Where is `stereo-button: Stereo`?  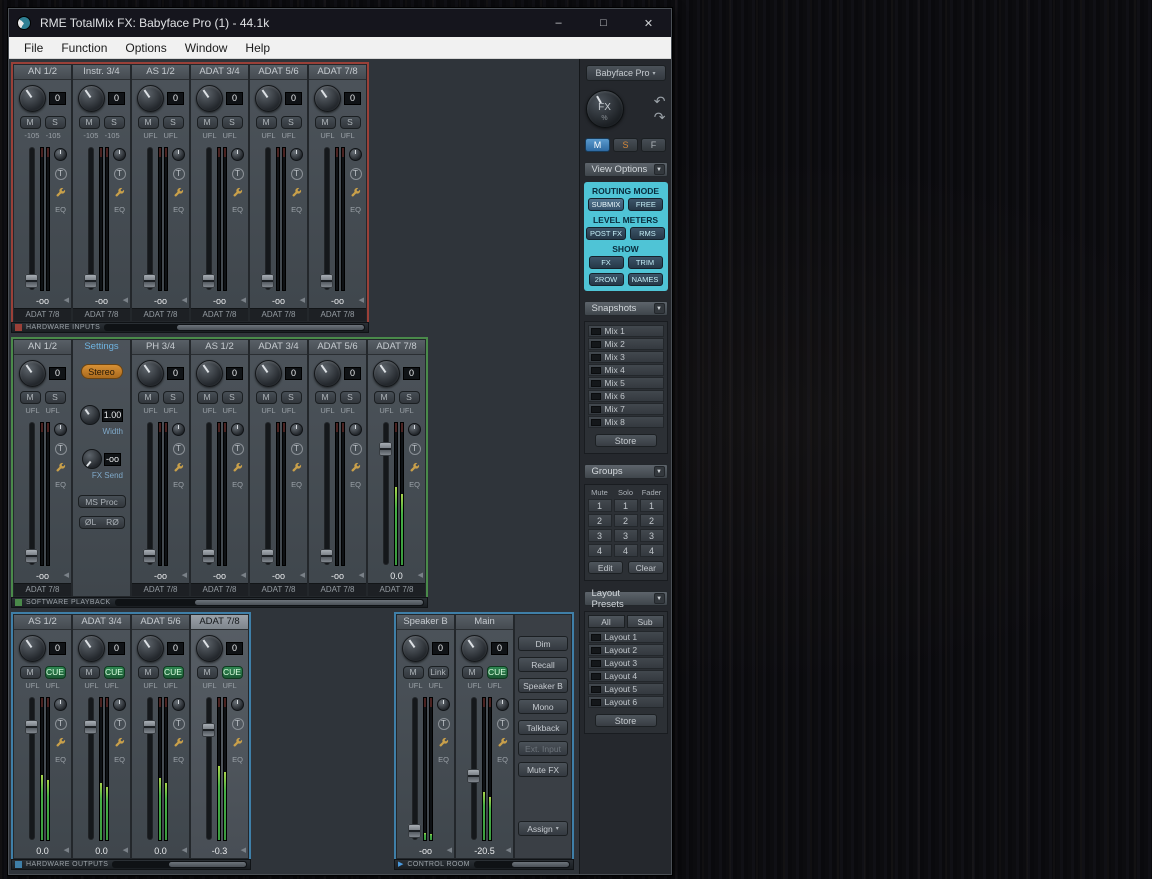
stereo-button: Stereo is located at coordinates (101, 371).